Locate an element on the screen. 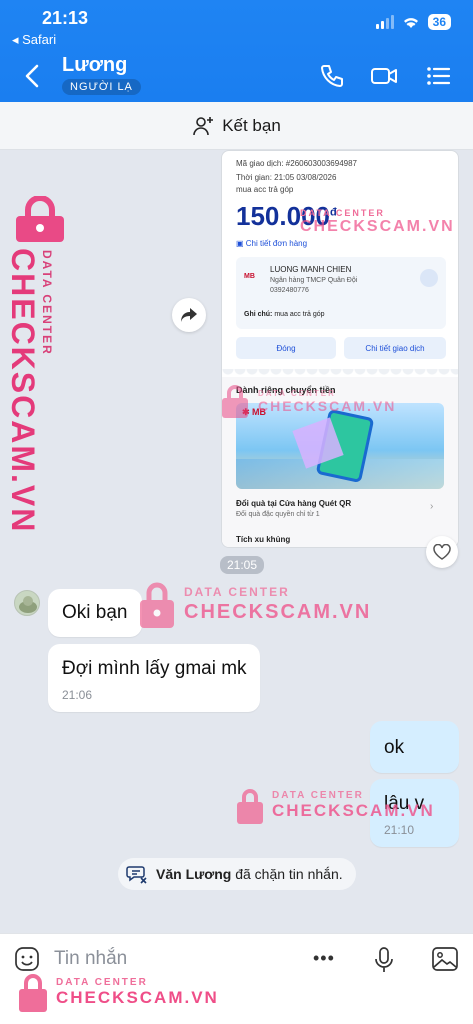 The height and width of the screenshot is (1024, 473). message-text: Đợi mình lấy gmai mk is located at coordinates (154, 668).